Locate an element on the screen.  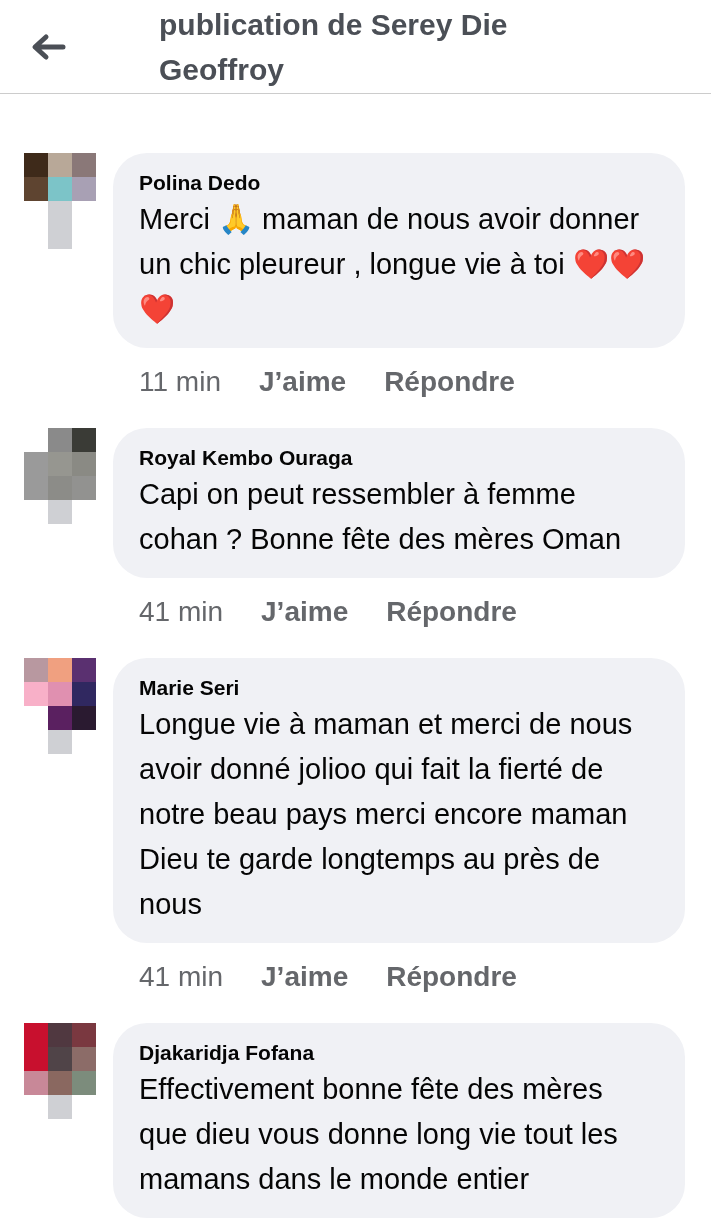
back-arrow-icon is located at coordinates (48, 46).